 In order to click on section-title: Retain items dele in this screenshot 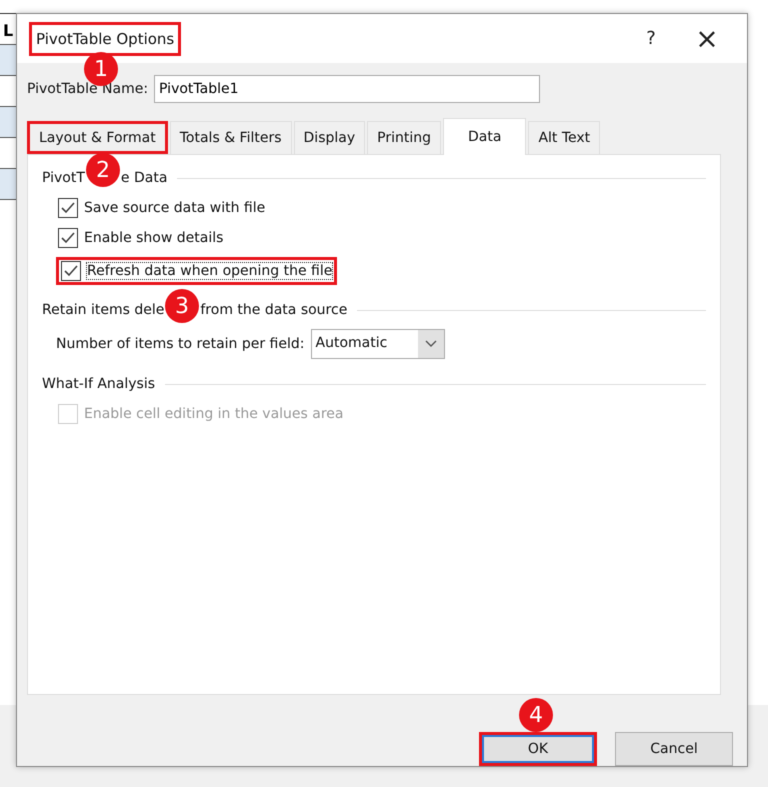, I will do `click(103, 310)`.